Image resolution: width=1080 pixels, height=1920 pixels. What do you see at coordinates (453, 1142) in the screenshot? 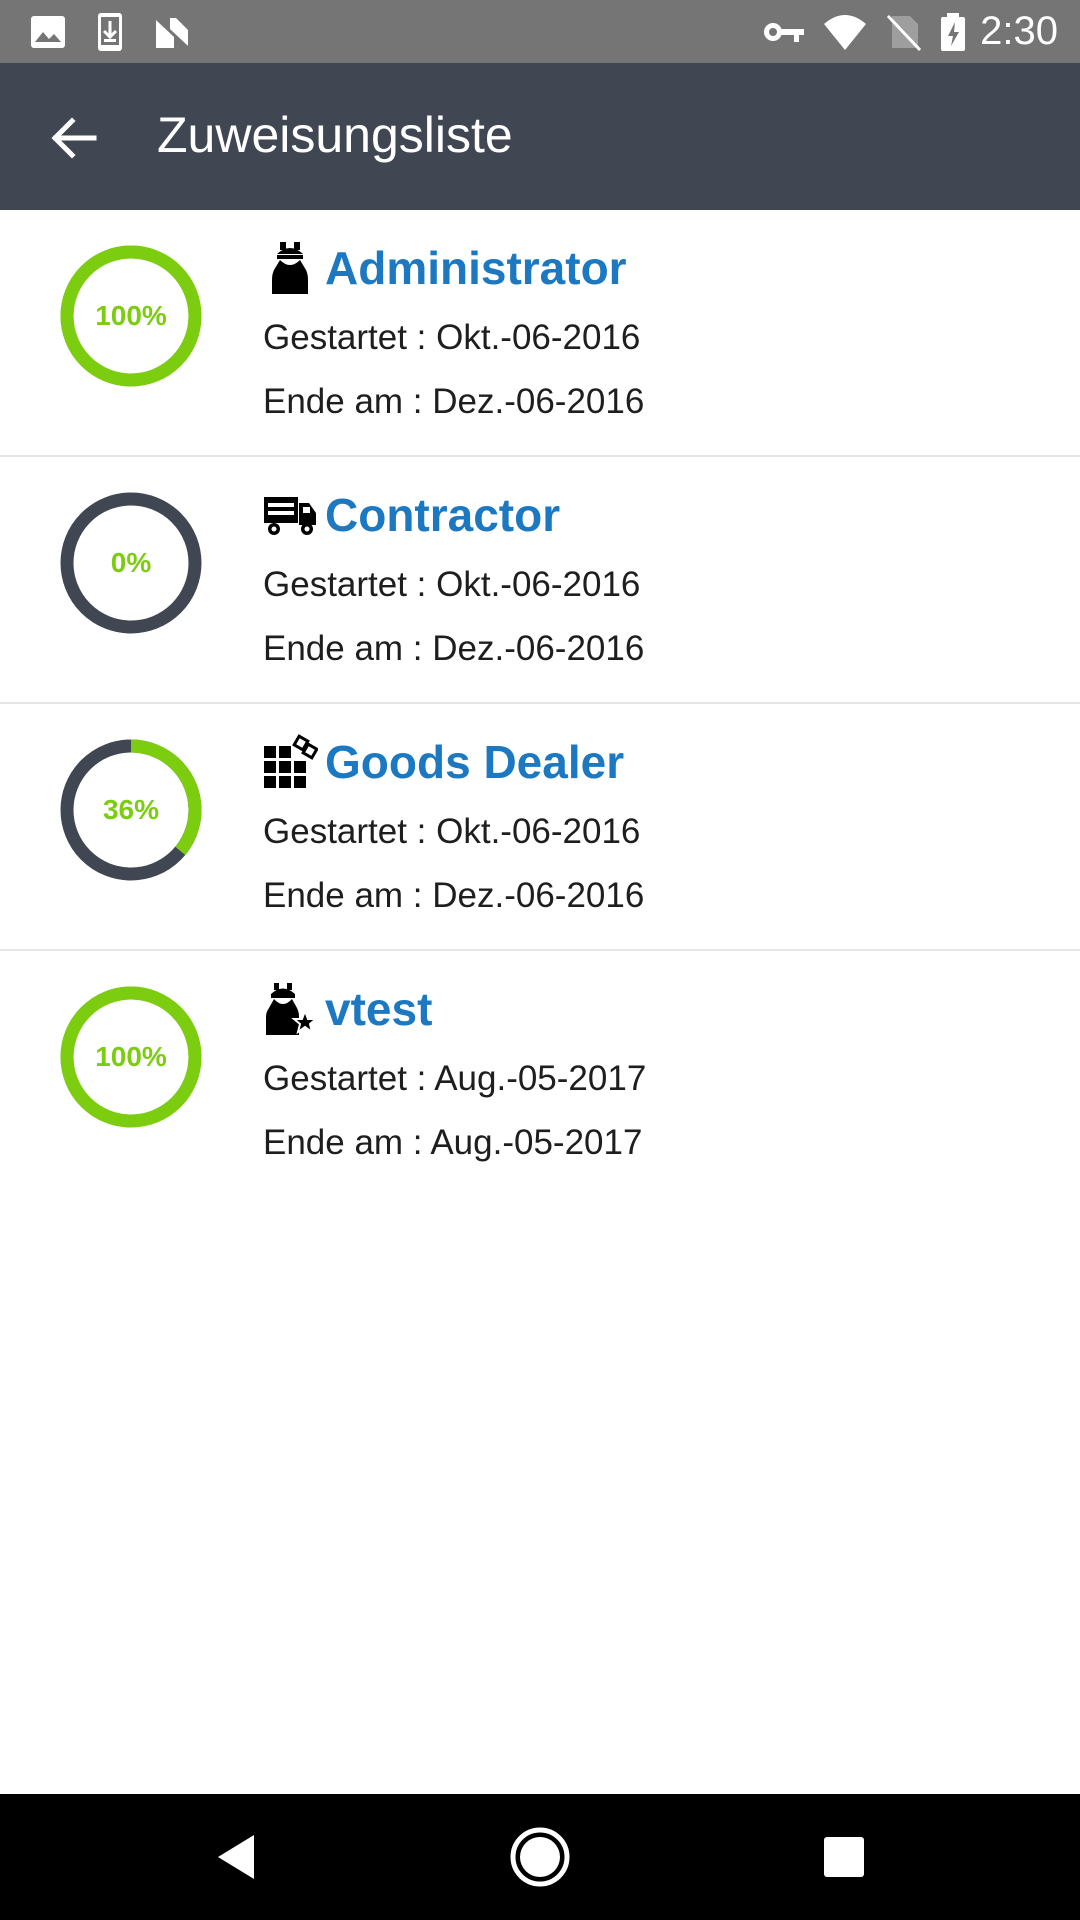
I see `end-date: Ende am : Aug.-05-2017` at bounding box center [453, 1142].